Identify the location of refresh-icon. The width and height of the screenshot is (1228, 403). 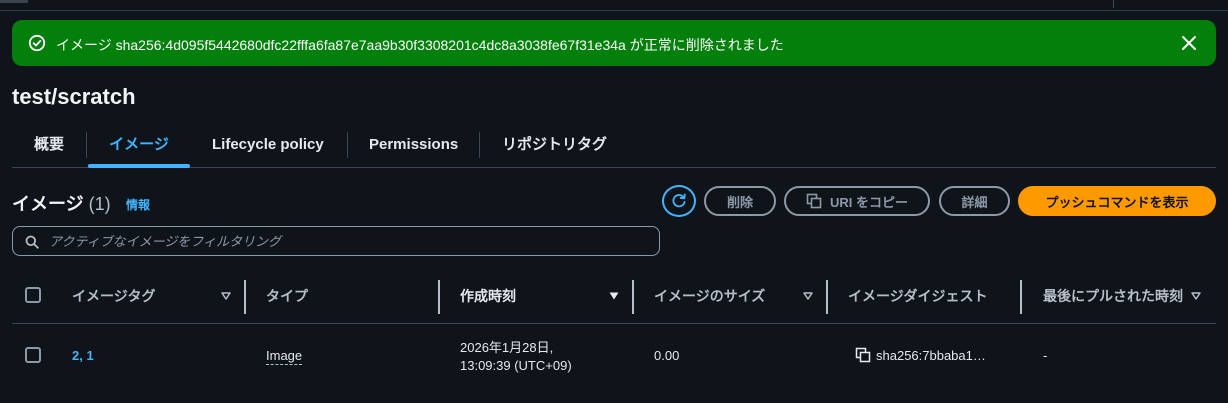
(679, 200).